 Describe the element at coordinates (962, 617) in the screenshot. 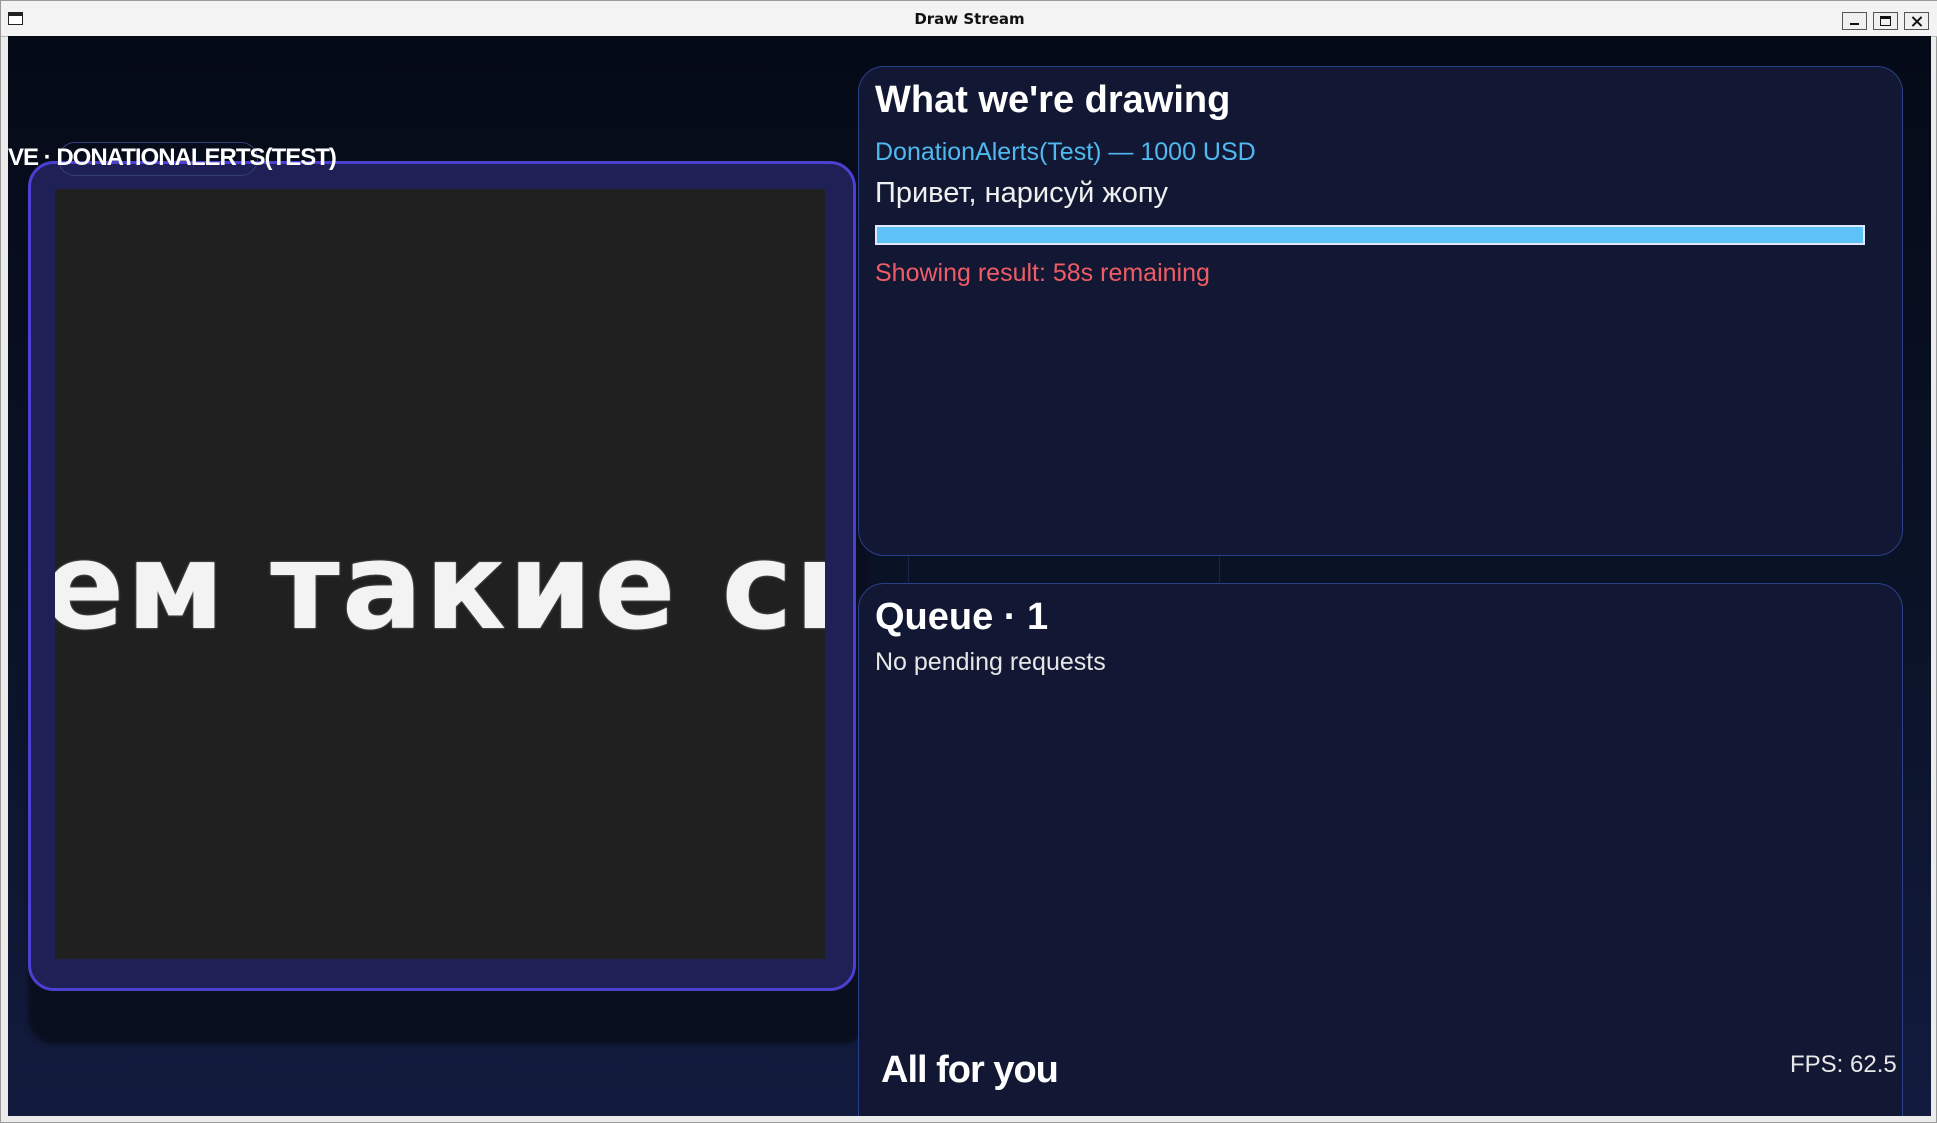

I see `queue-title: Queue · 1` at that location.